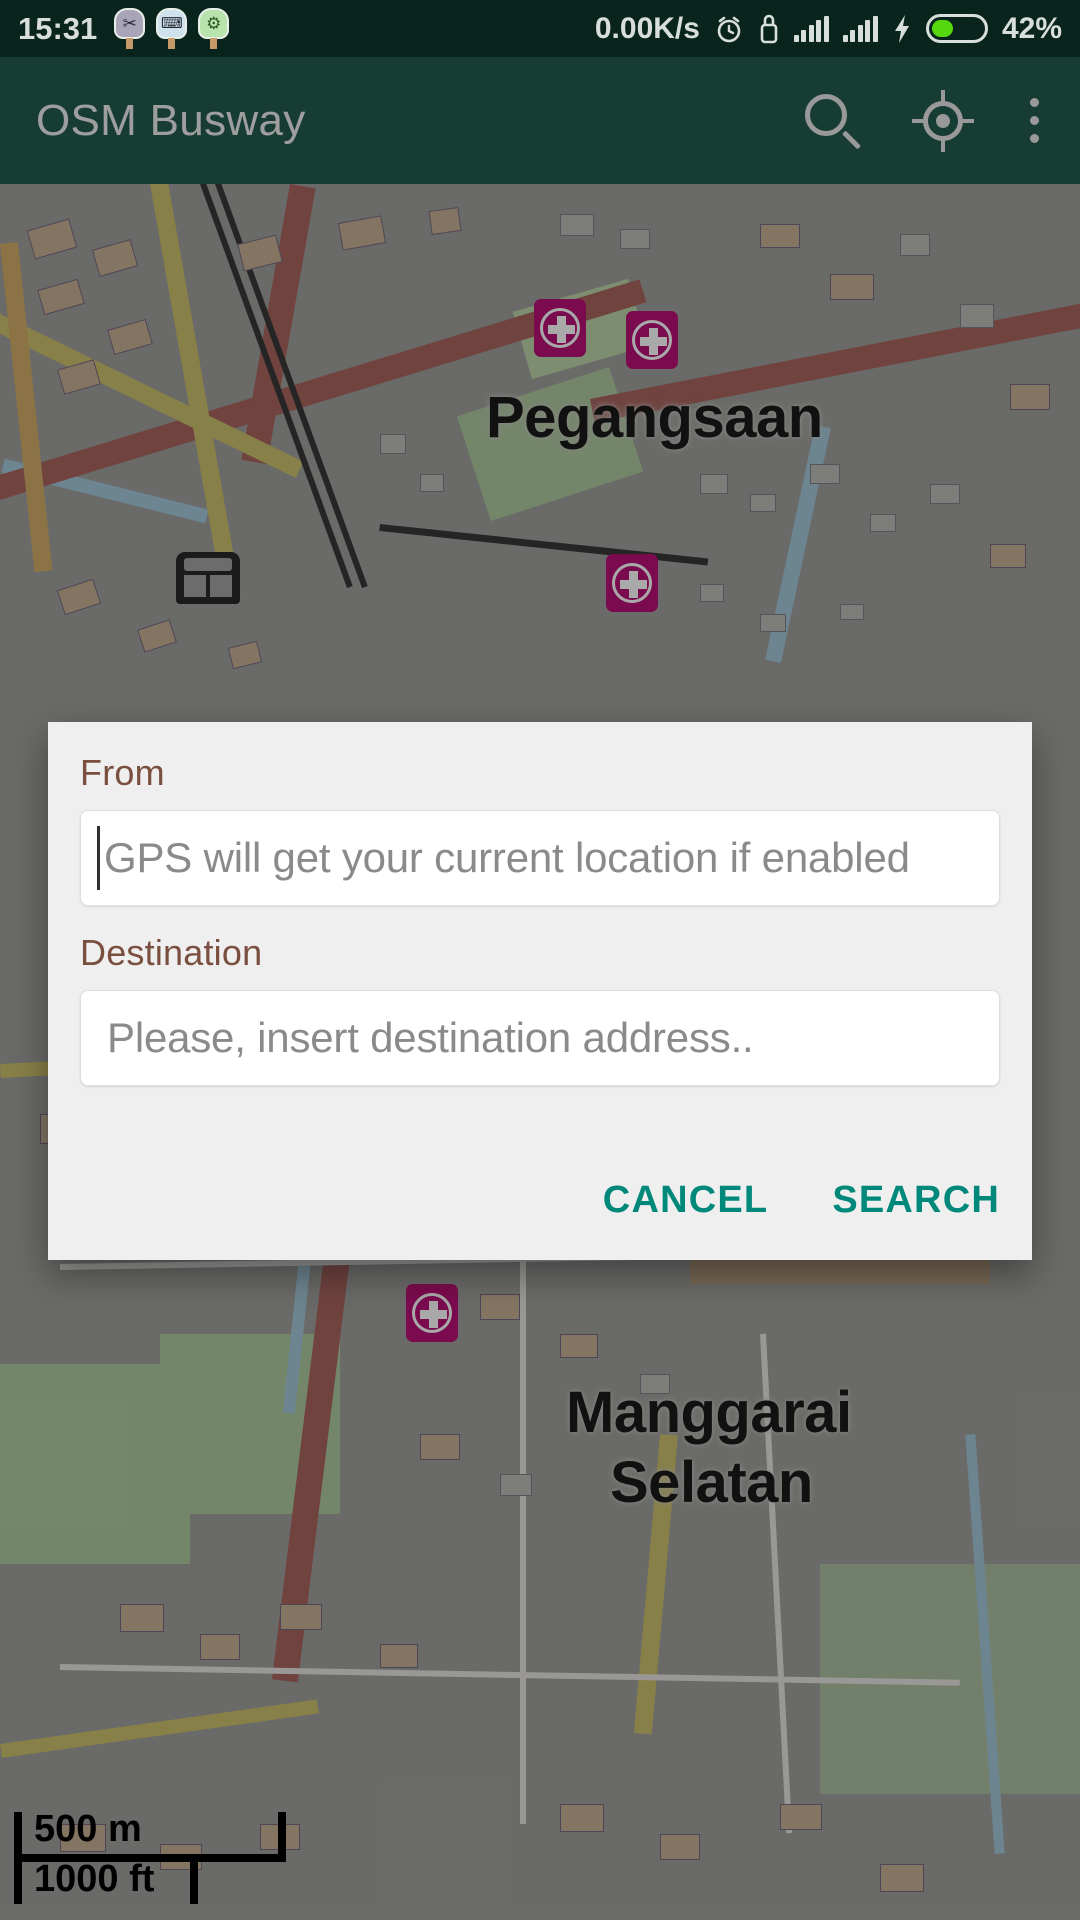 This screenshot has width=1080, height=1920. I want to click on destination-input: Please, insert destination address.., so click(540, 1038).